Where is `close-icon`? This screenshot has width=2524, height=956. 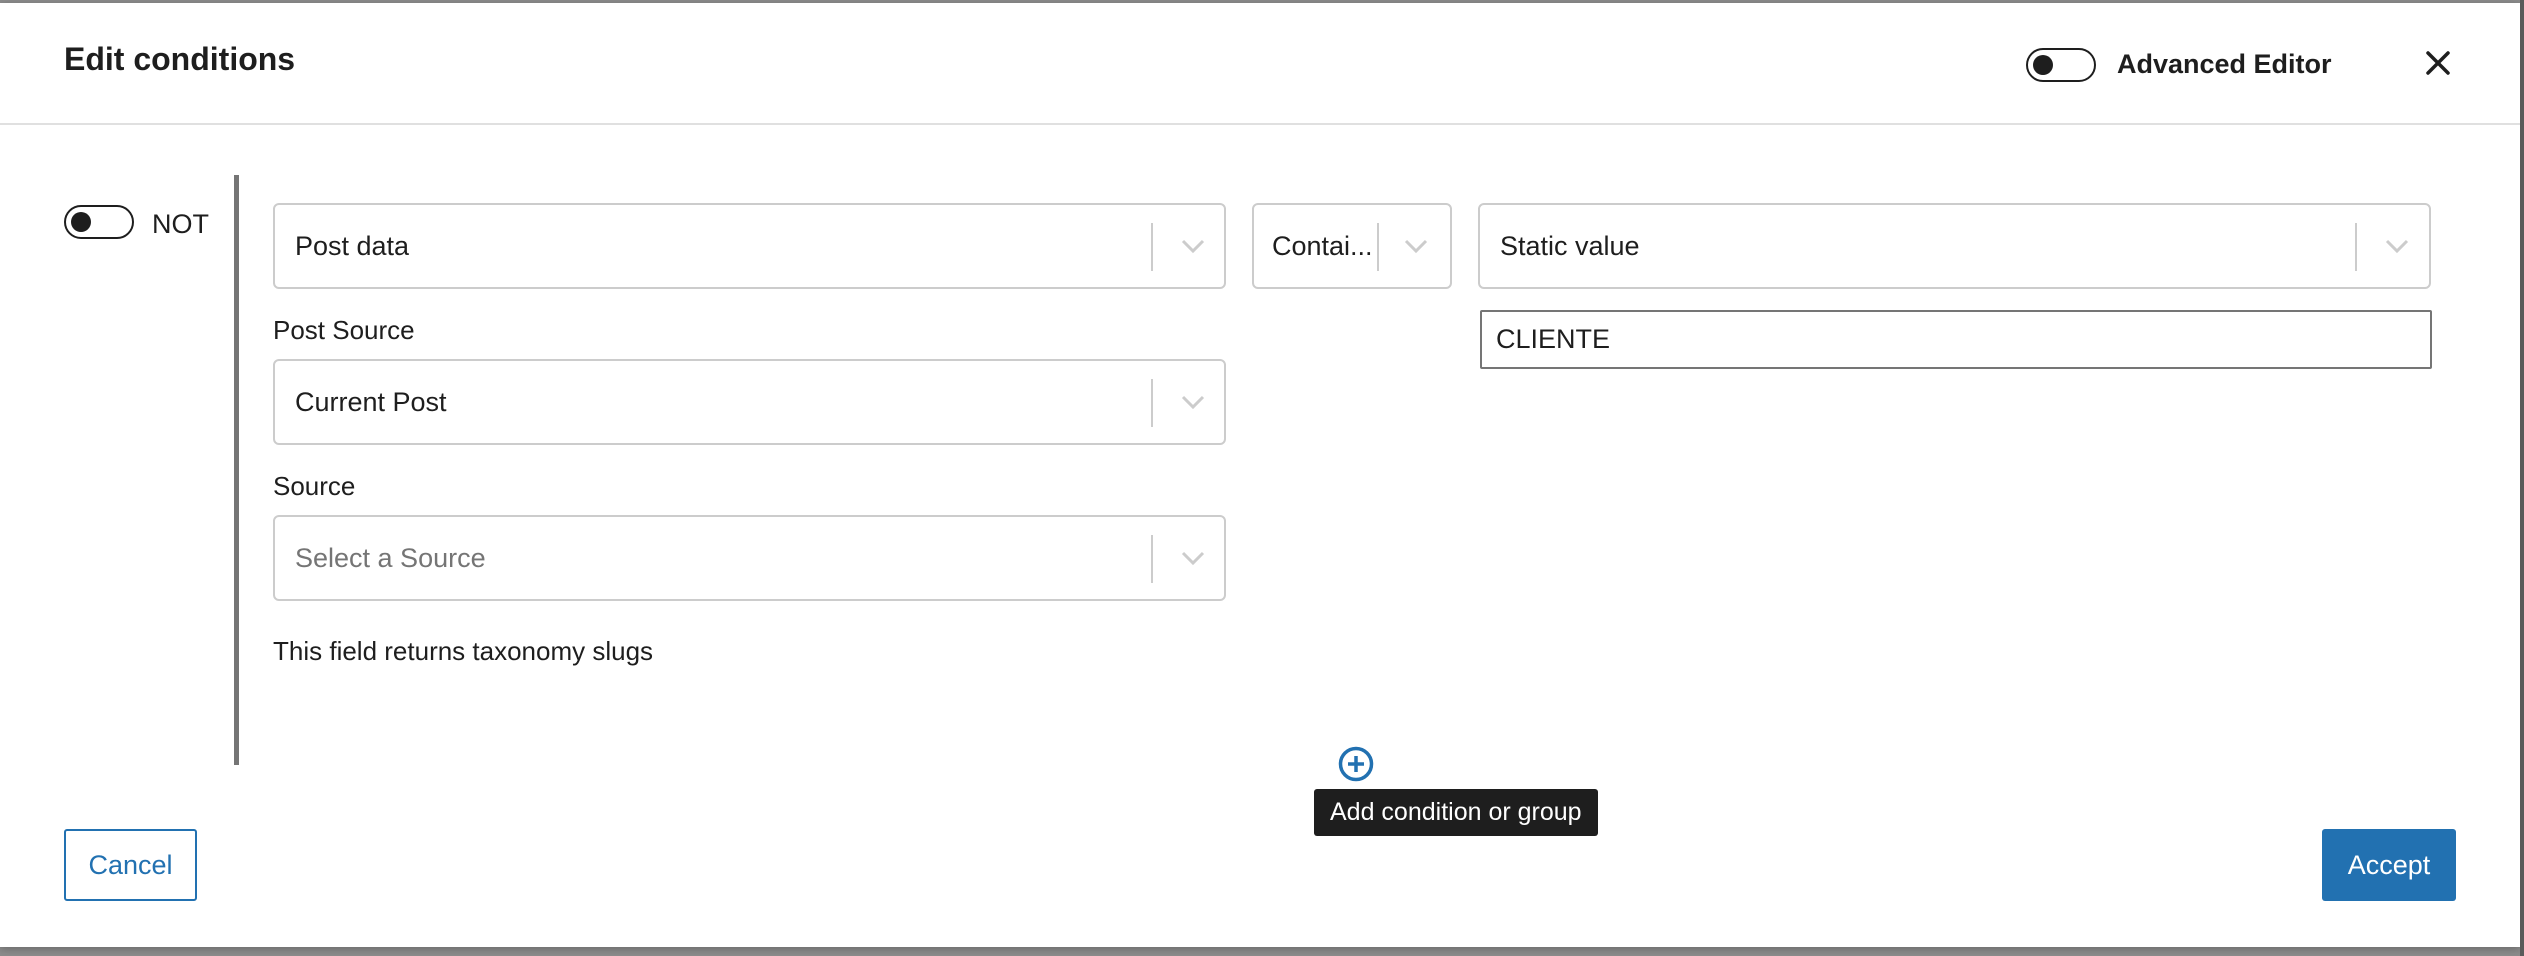 close-icon is located at coordinates (2438, 63).